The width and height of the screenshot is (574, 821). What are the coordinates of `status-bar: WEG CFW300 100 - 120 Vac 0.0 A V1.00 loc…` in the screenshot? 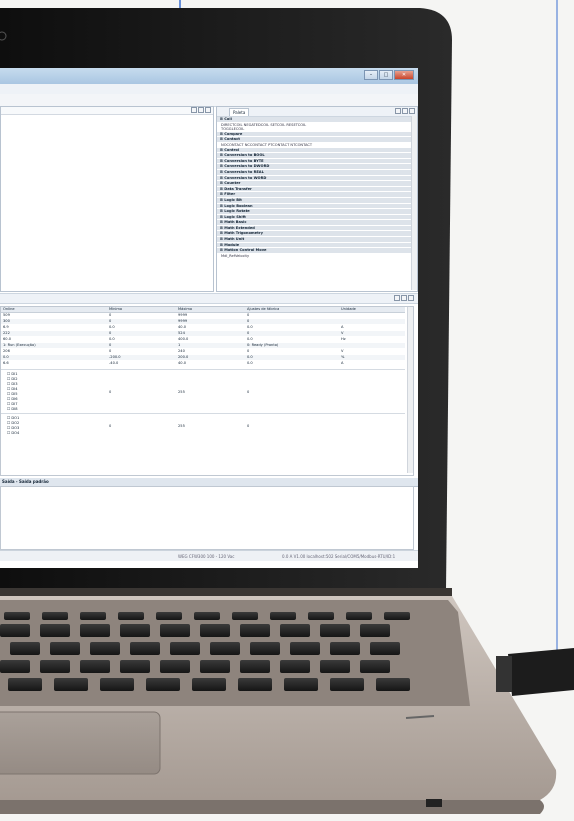 It's located at (209, 555).